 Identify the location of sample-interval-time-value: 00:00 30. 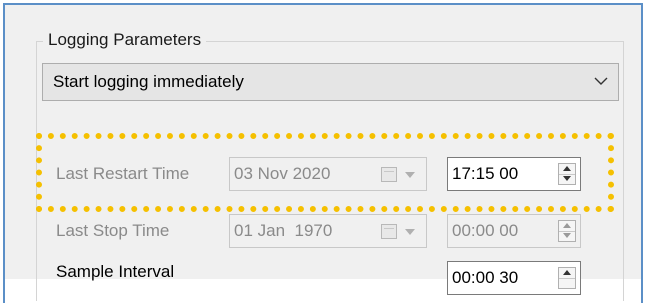
(485, 277).